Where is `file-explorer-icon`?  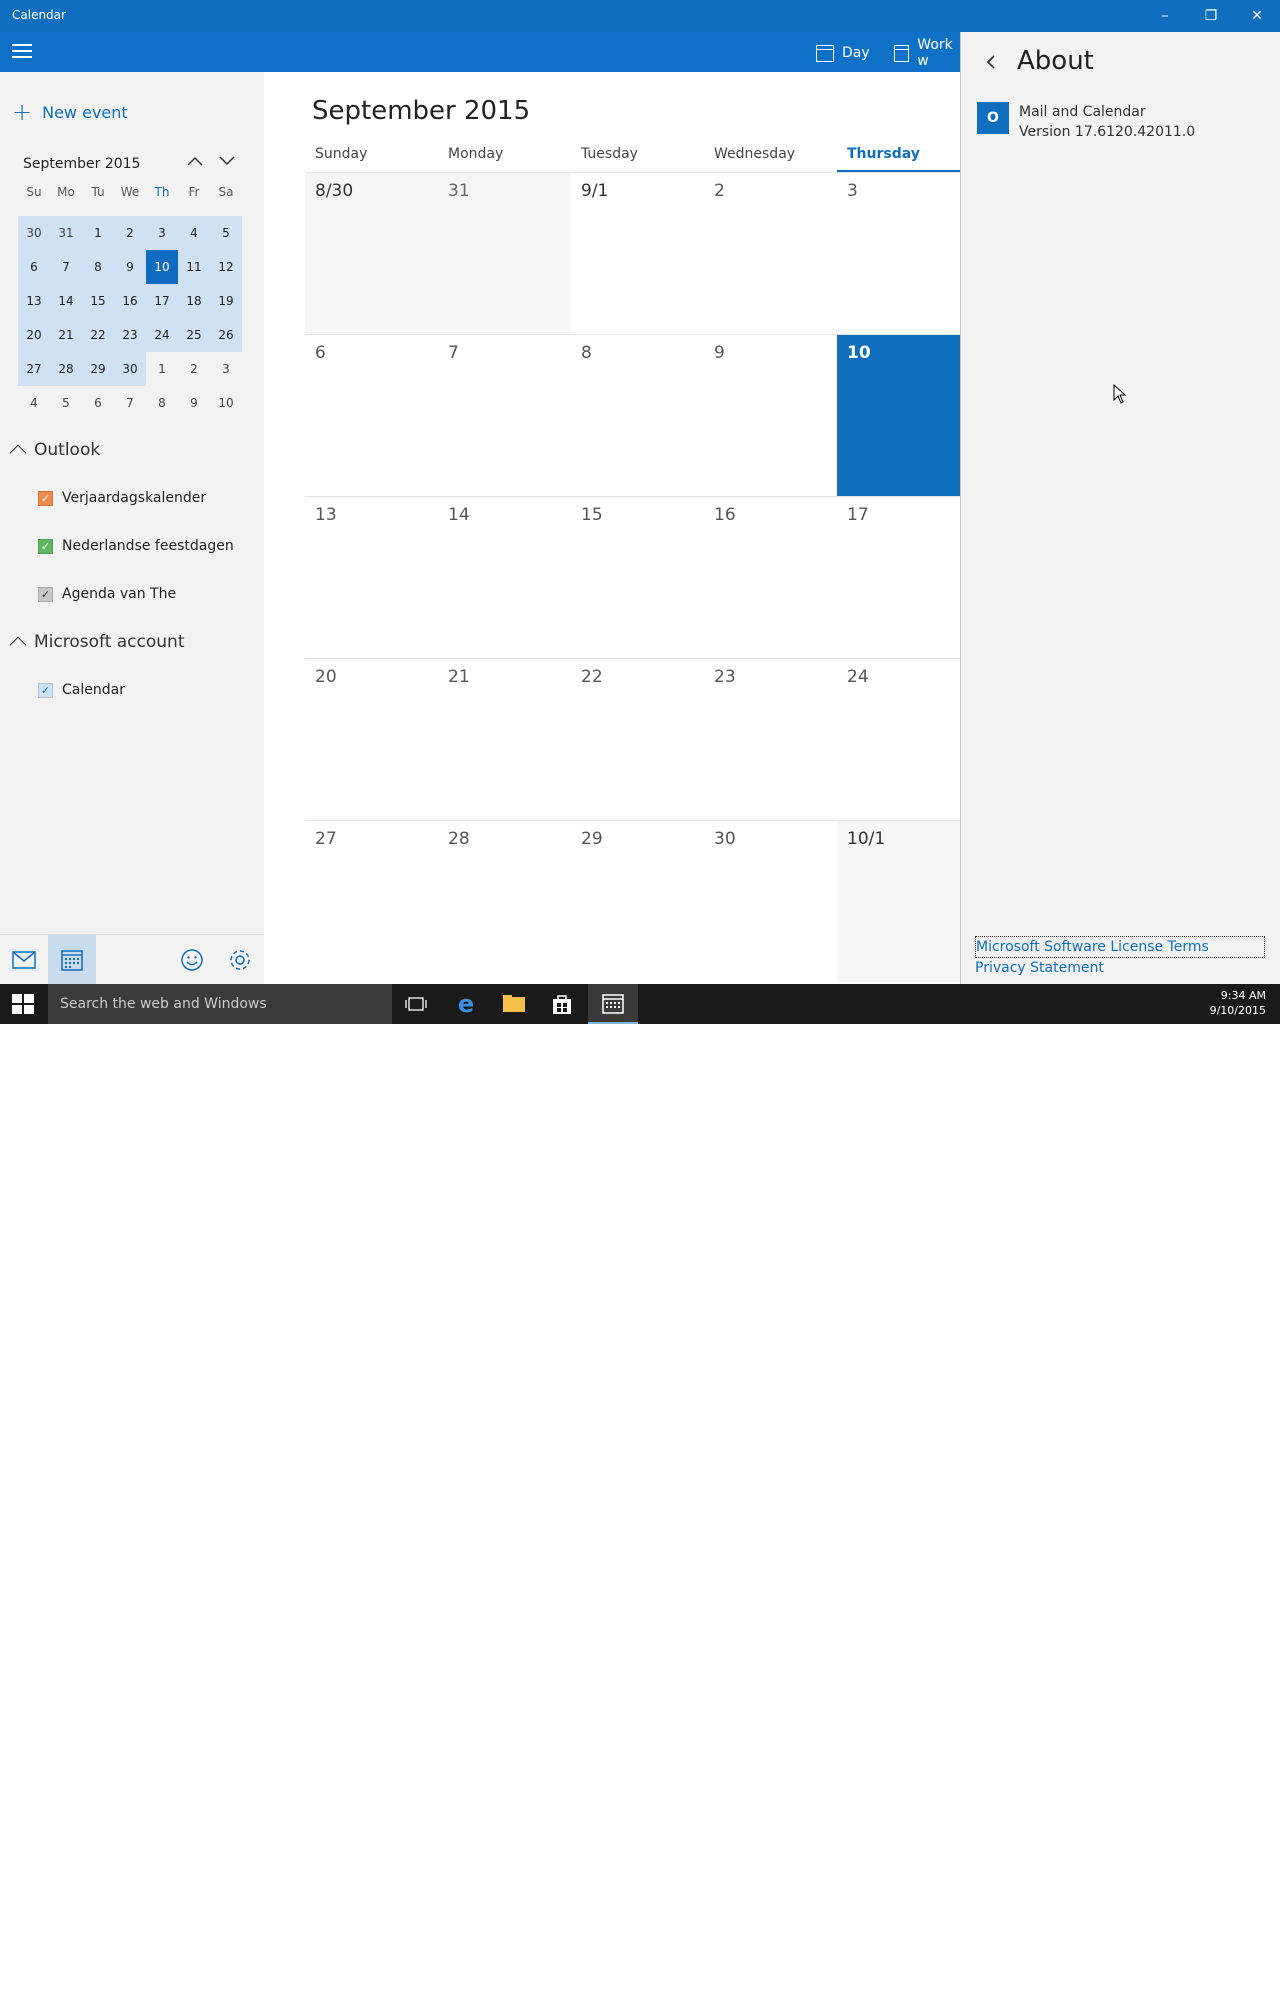 file-explorer-icon is located at coordinates (514, 1004).